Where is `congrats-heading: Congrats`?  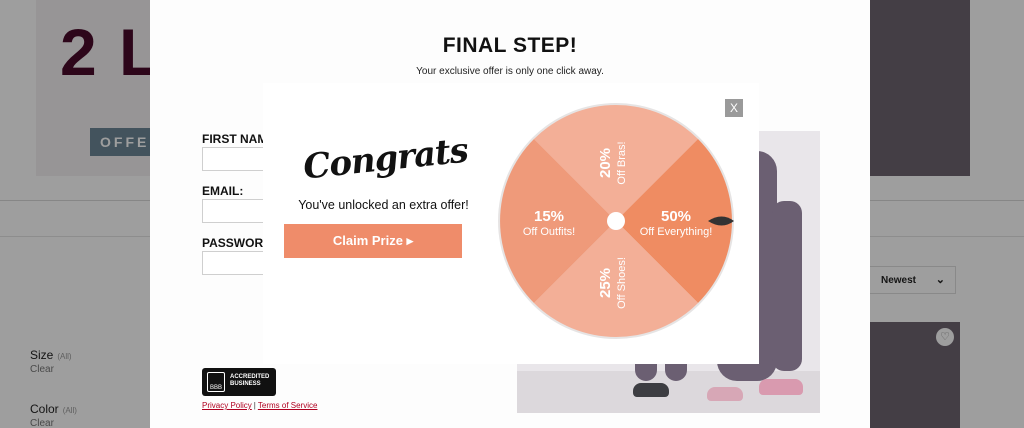 congrats-heading: Congrats is located at coordinates (385, 159).